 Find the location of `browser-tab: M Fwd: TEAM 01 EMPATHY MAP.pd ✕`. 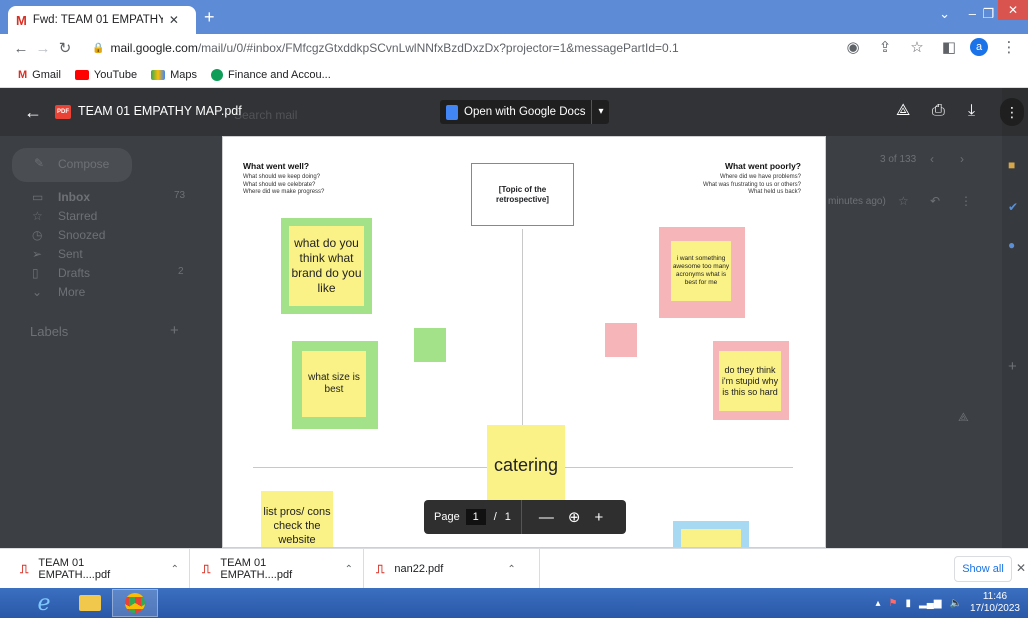

browser-tab: M Fwd: TEAM 01 EMPATHY MAP.pd ✕ is located at coordinates (102, 20).